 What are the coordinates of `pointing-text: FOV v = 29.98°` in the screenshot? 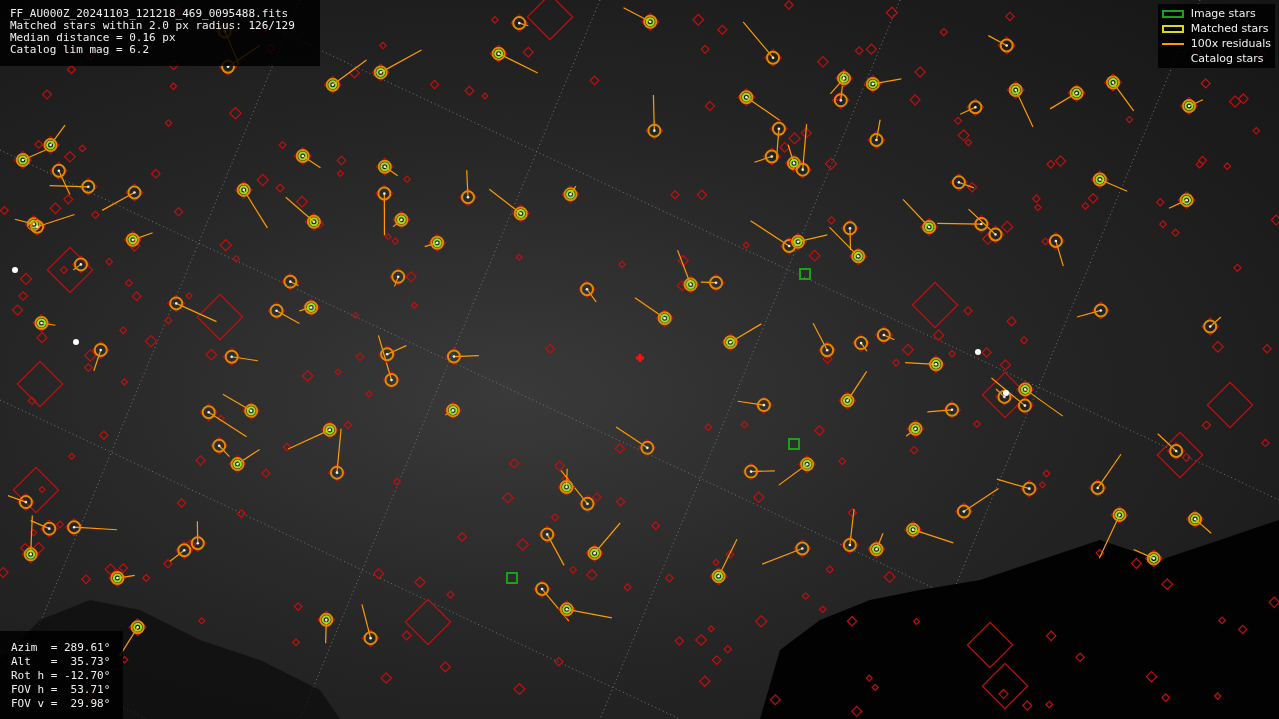 It's located at (61, 704).